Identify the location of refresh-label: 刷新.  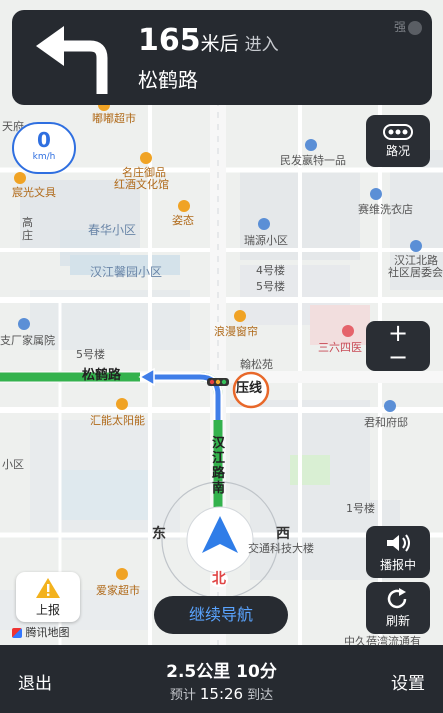
(397, 621).